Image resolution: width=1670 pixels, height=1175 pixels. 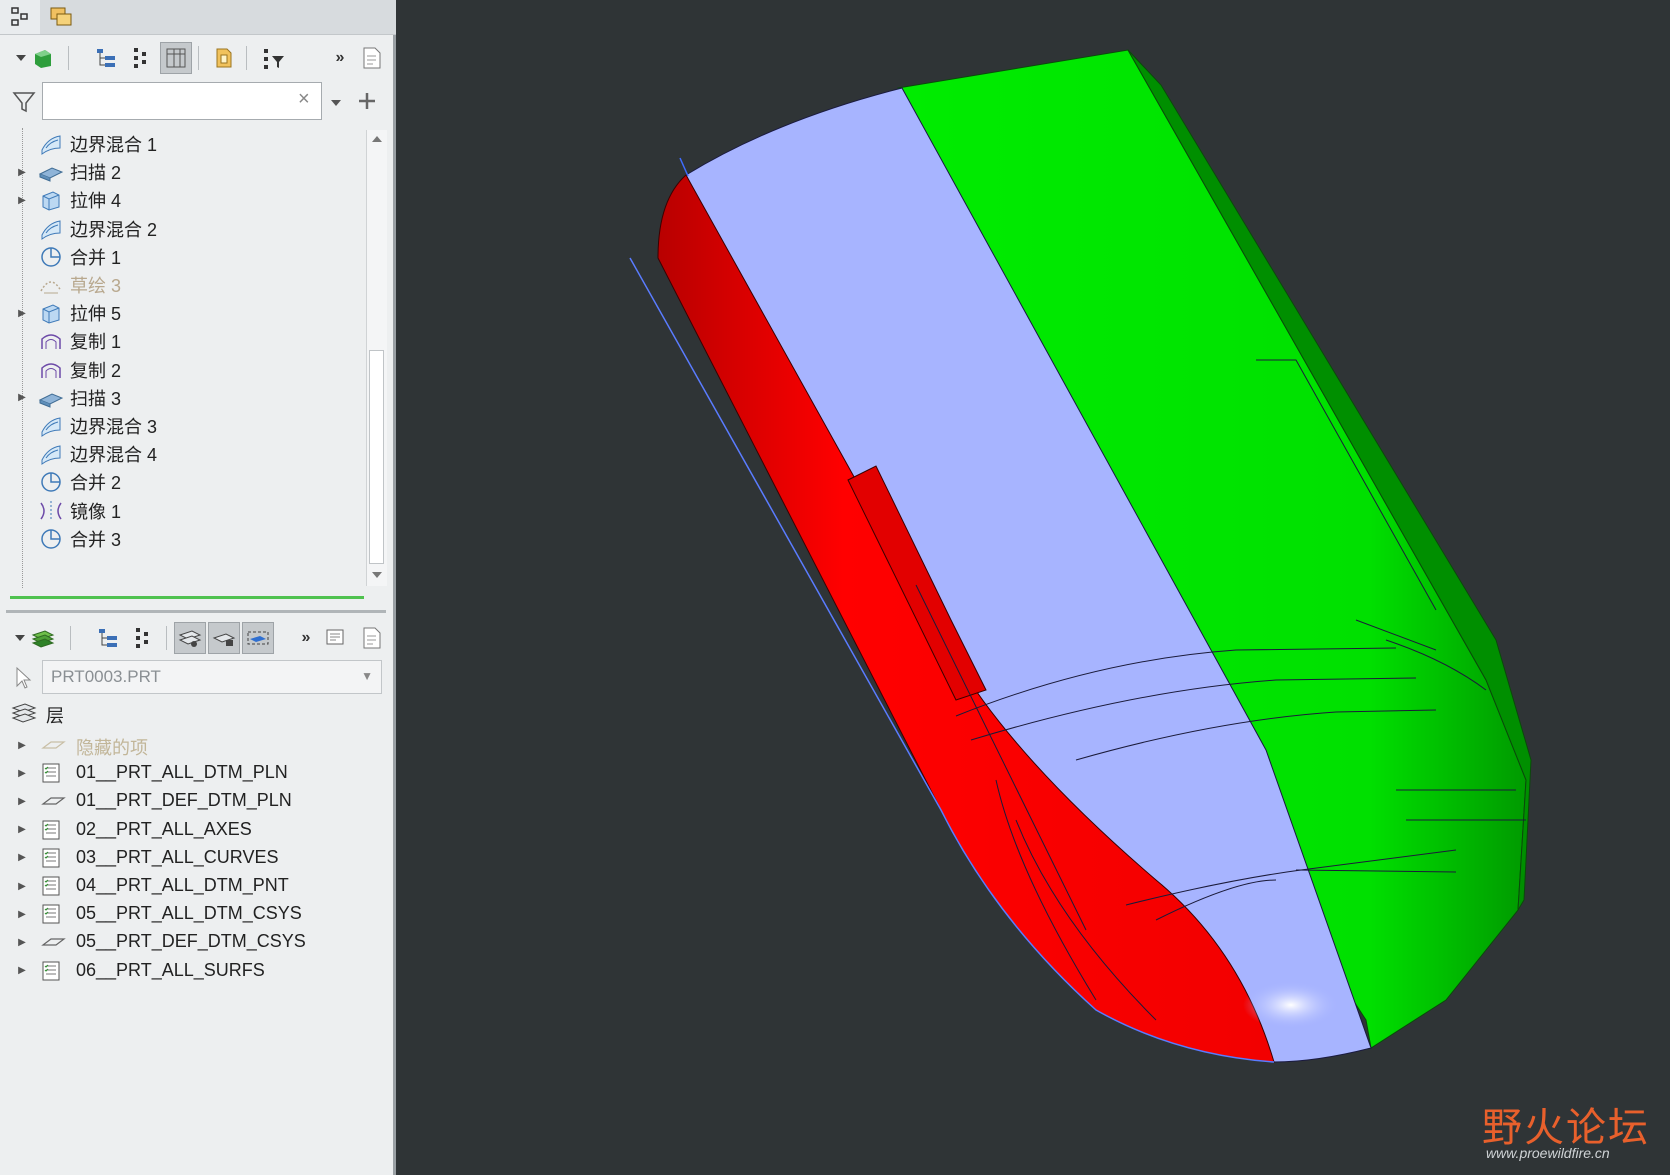 I want to click on layer-isolate-button, so click(x=224, y=638).